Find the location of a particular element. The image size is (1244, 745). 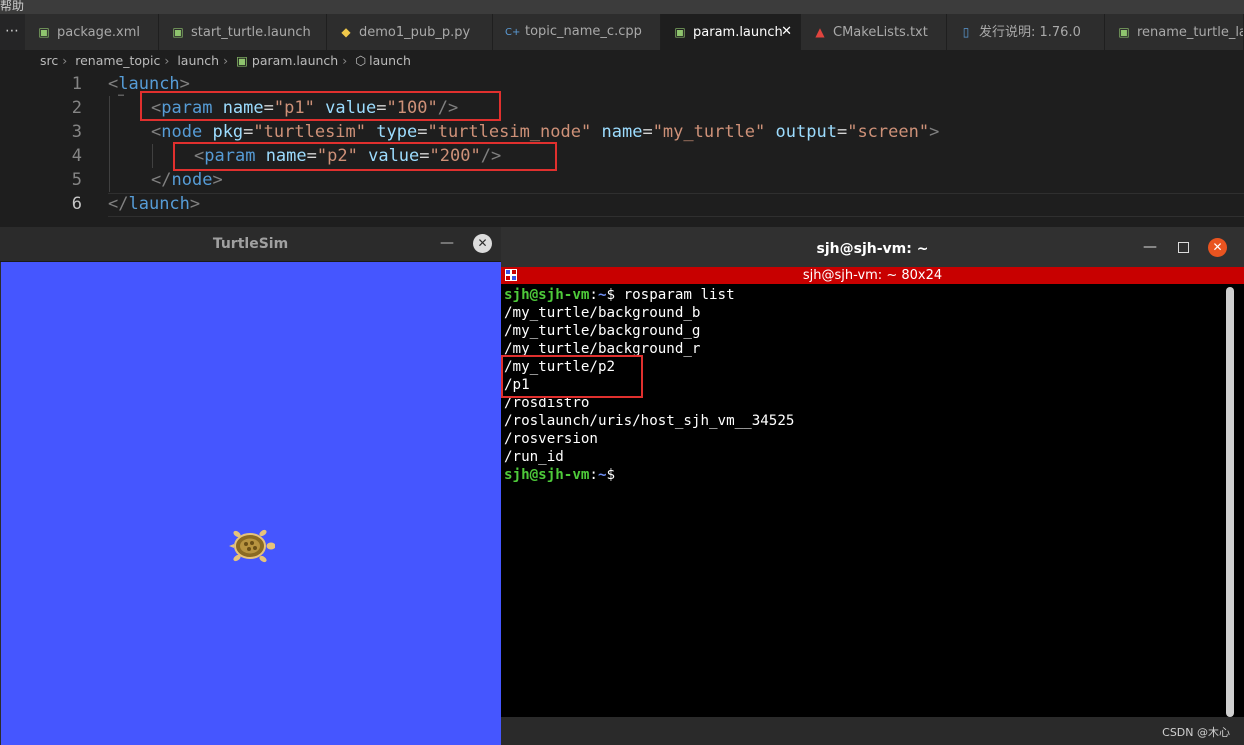

code-line-6: </launch> is located at coordinates (154, 204).